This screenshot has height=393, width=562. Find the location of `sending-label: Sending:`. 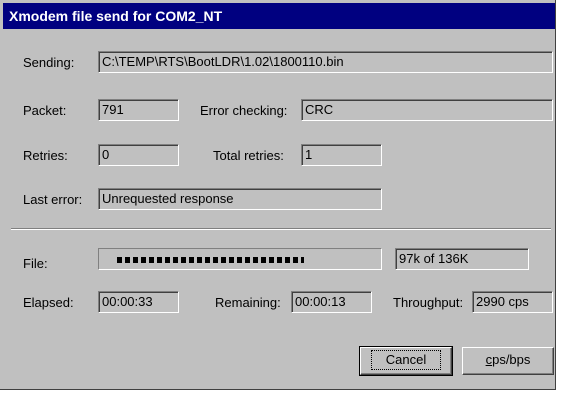

sending-label: Sending: is located at coordinates (49, 62).